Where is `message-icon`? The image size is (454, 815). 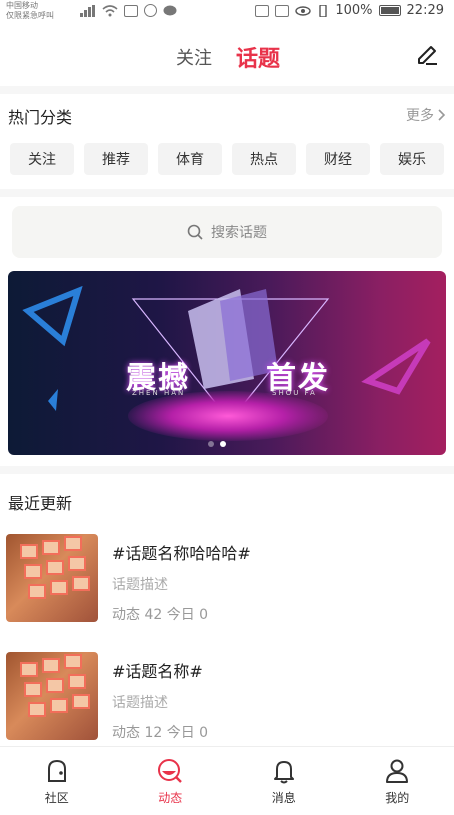 message-icon is located at coordinates (170, 10).